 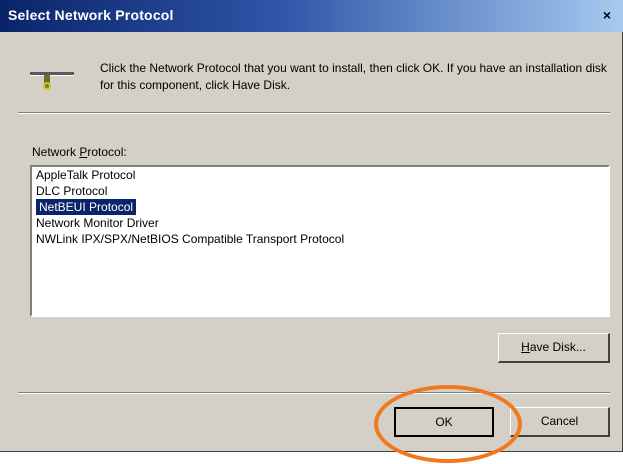 What do you see at coordinates (320, 175) in the screenshot?
I see `list-item-appletalk: AppleTalk Protocol` at bounding box center [320, 175].